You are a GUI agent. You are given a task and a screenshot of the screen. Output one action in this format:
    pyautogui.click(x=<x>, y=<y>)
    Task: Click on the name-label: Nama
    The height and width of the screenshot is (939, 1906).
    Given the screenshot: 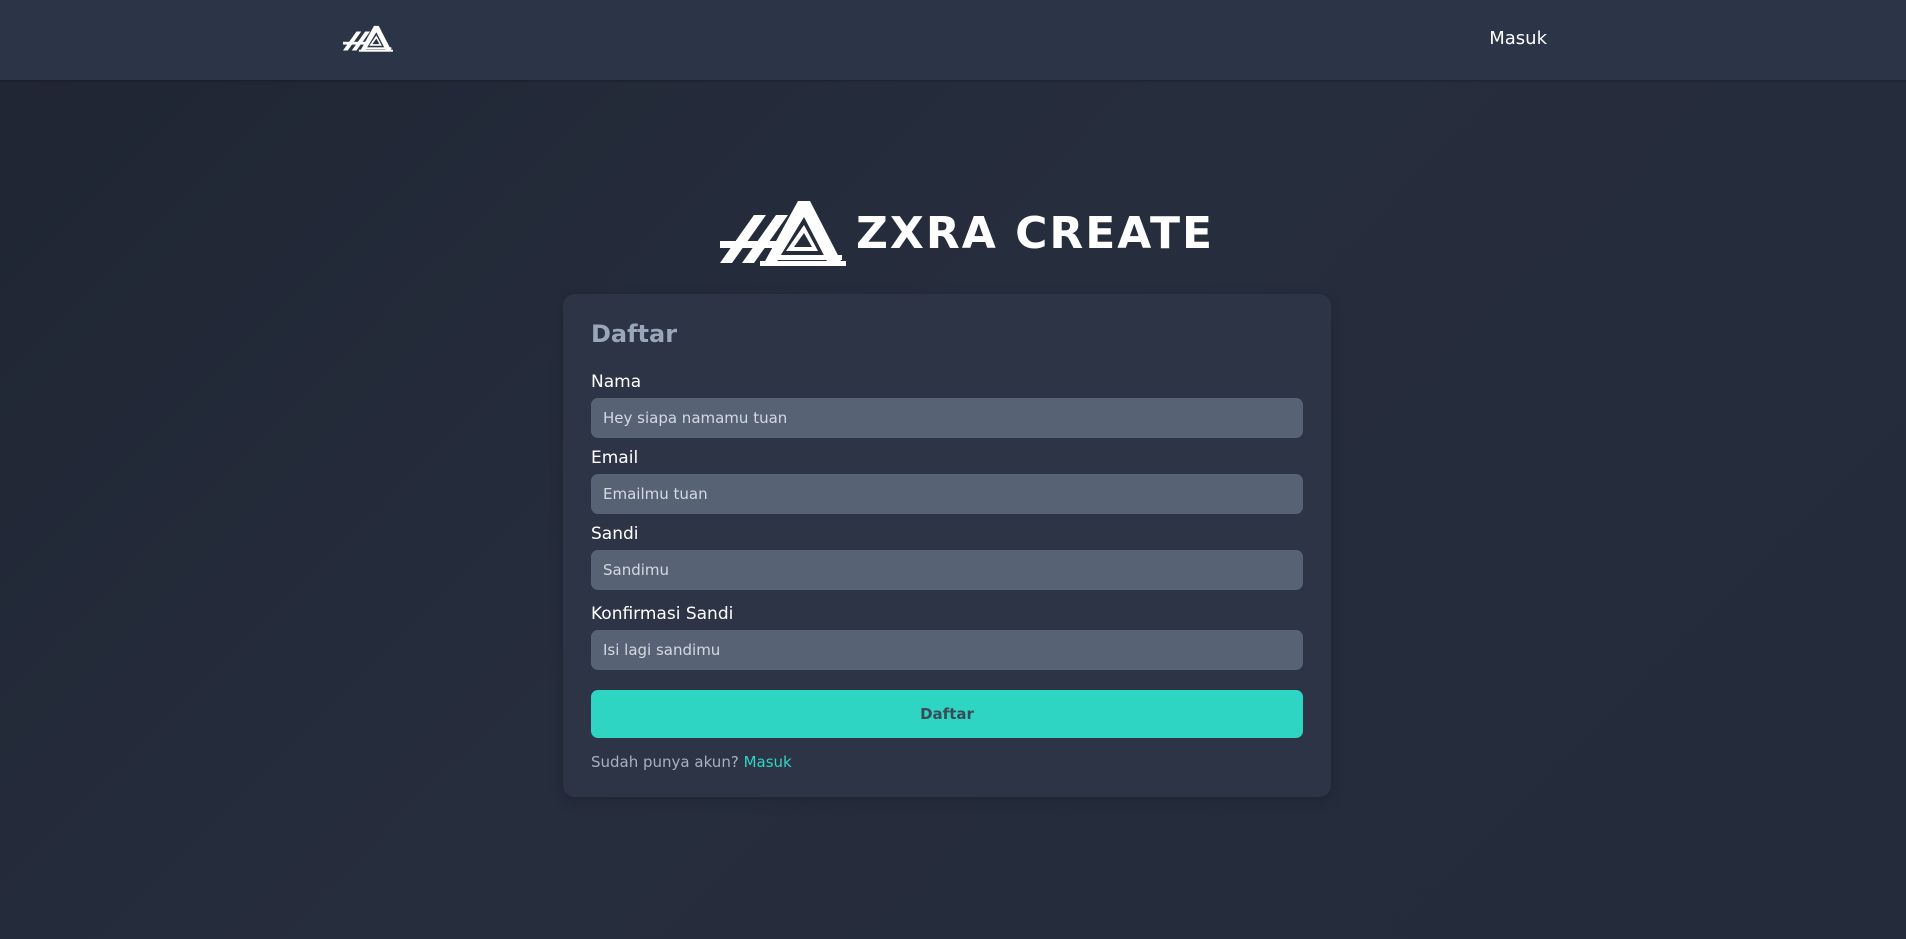 What is the action you would take?
    pyautogui.click(x=616, y=382)
    